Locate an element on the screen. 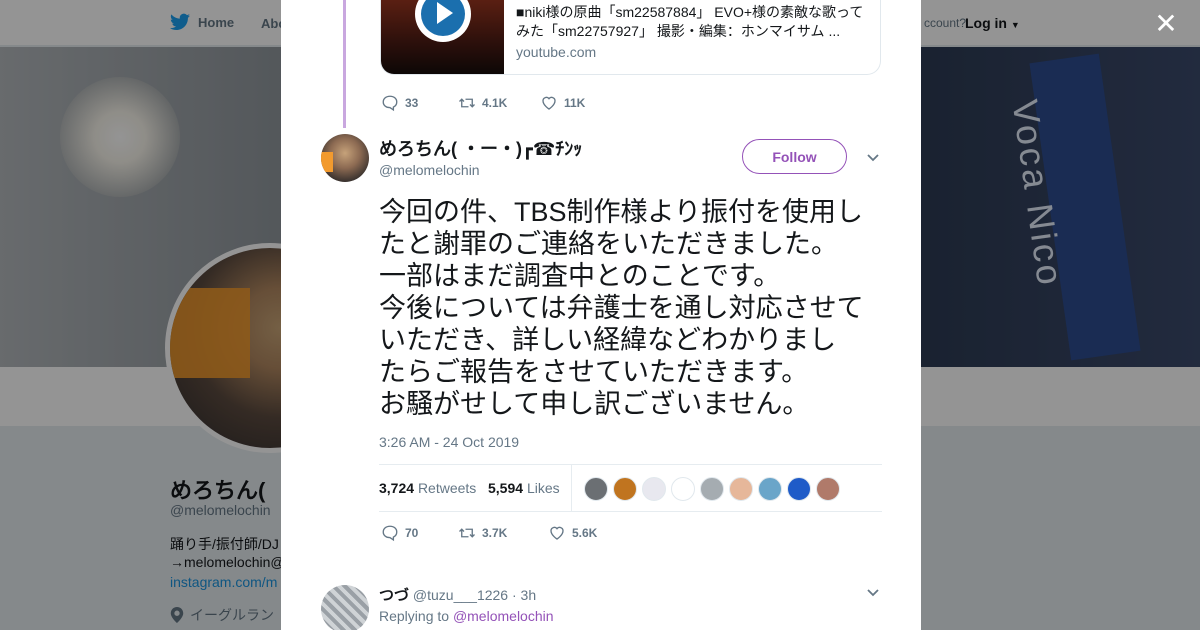 The height and width of the screenshot is (630, 1200). retweet-stat: 3,724 Retweets is located at coordinates (427, 488).